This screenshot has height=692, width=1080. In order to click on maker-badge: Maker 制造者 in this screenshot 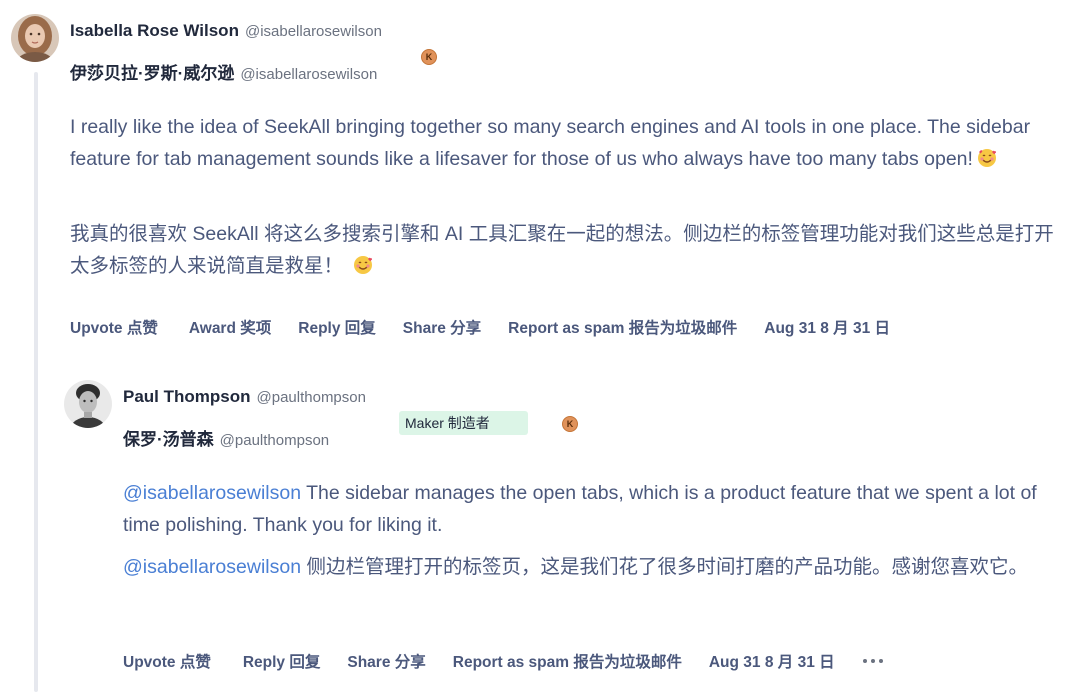, I will do `click(463, 423)`.